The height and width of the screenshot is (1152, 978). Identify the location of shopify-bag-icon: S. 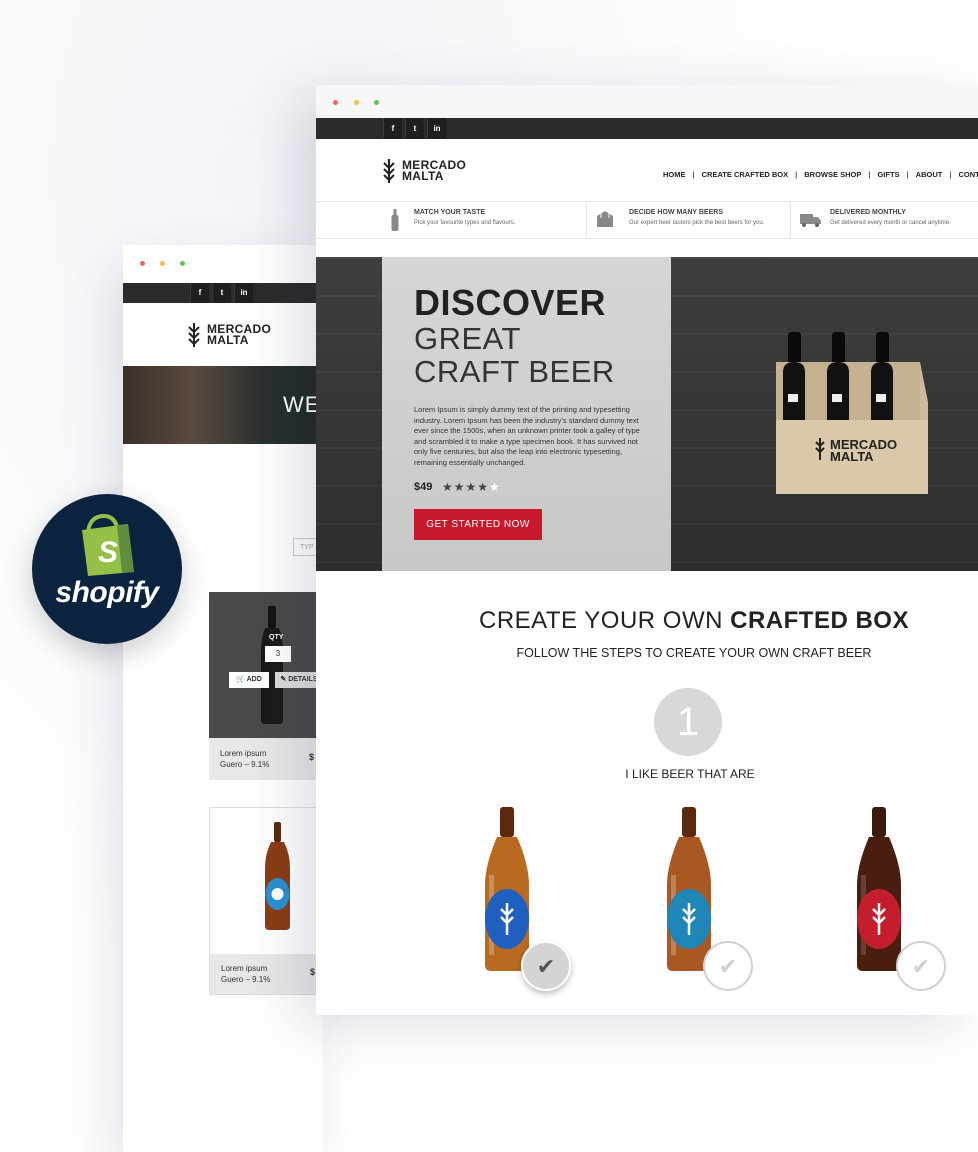
(108, 544).